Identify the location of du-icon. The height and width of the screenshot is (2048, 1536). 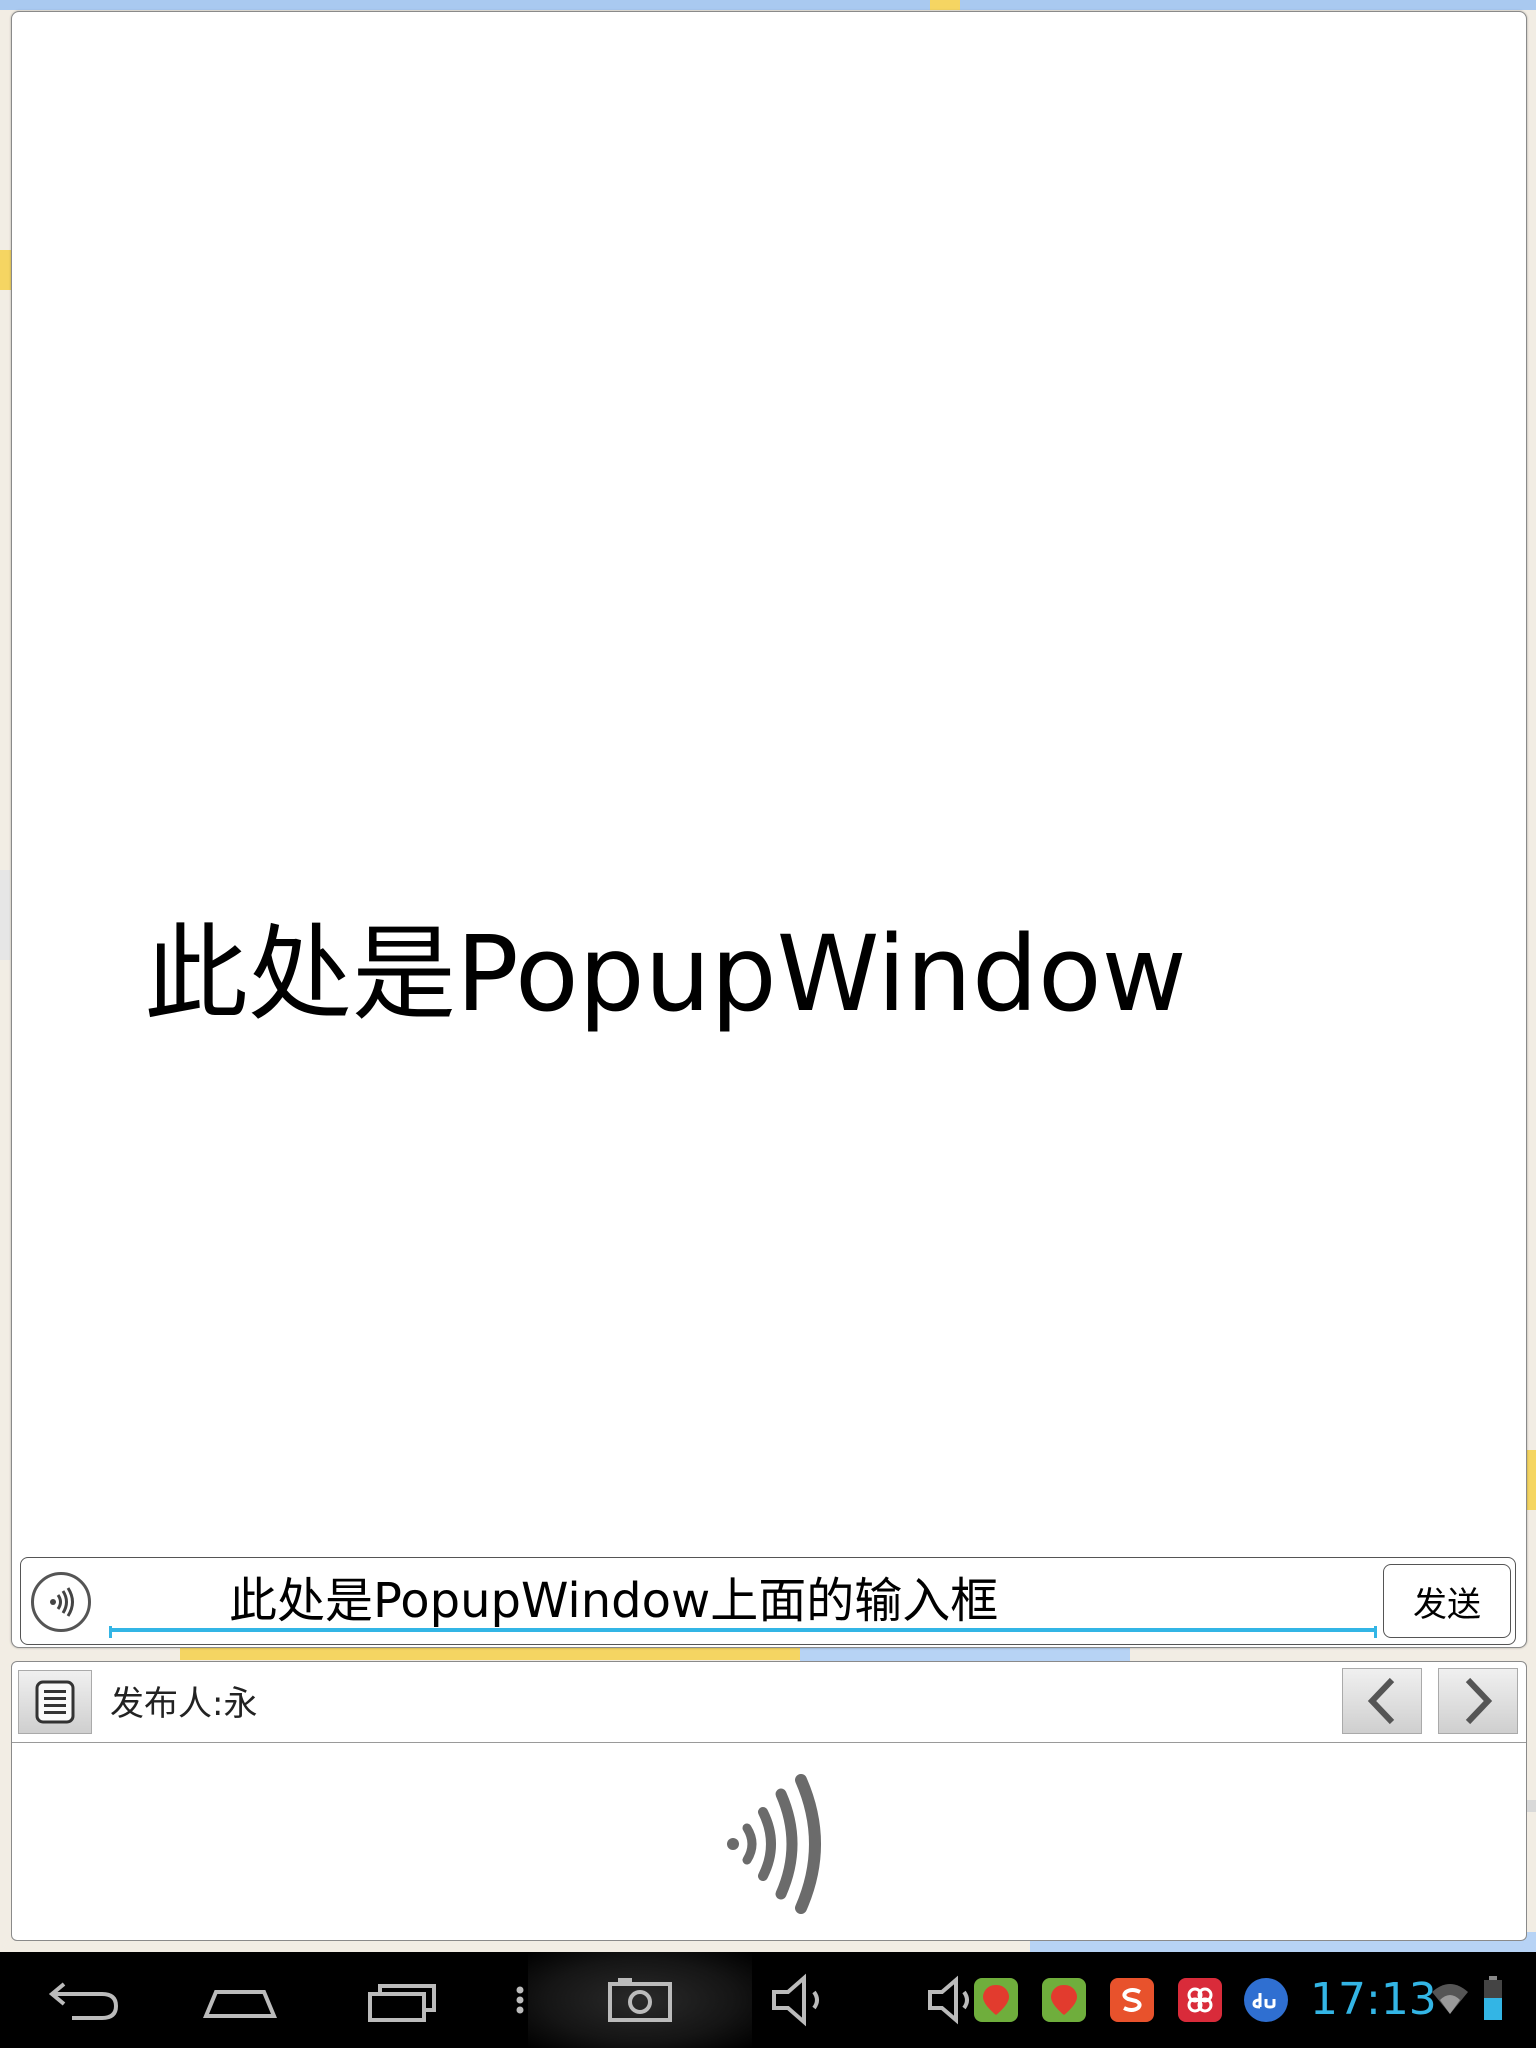
(1266, 2000).